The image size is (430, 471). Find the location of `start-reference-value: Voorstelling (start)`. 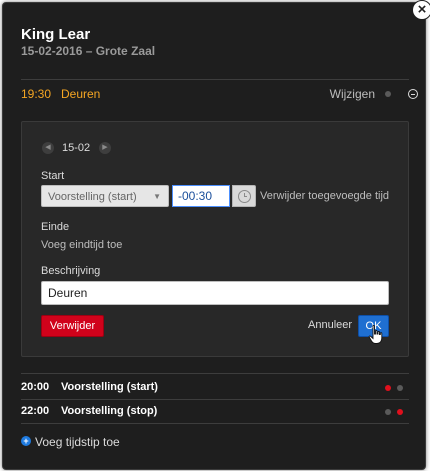

start-reference-value: Voorstelling (start) is located at coordinates (92, 197).